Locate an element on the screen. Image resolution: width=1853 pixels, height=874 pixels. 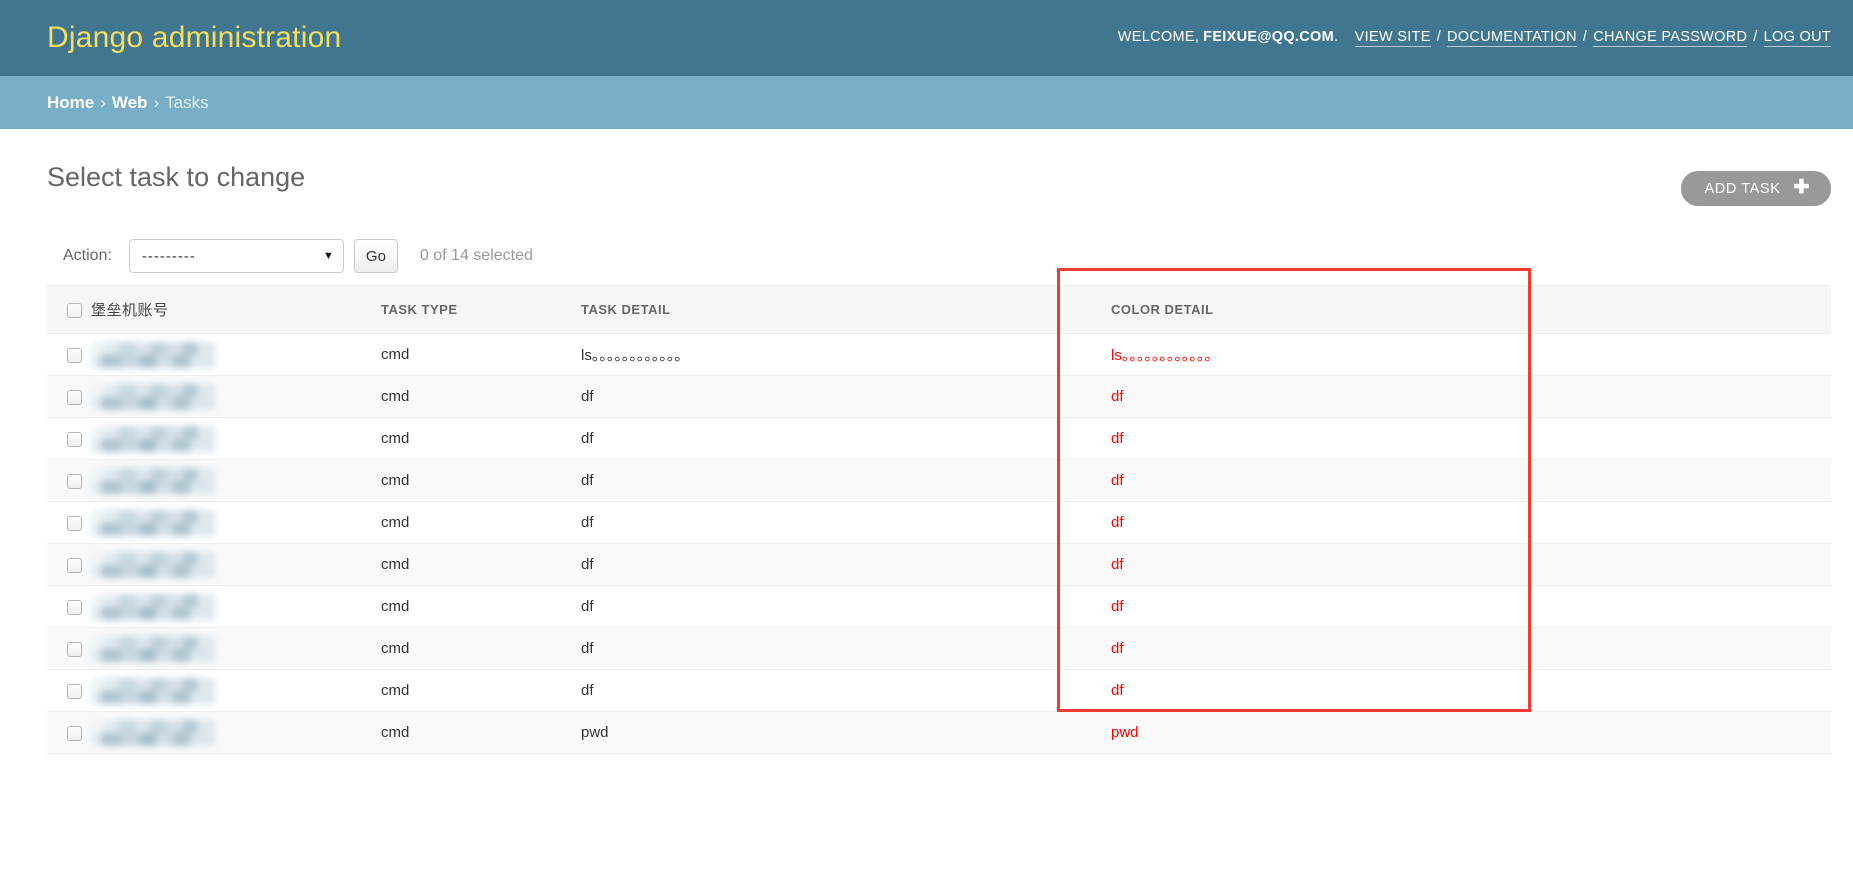
breadcrumb-current: Tasks is located at coordinates (187, 102).